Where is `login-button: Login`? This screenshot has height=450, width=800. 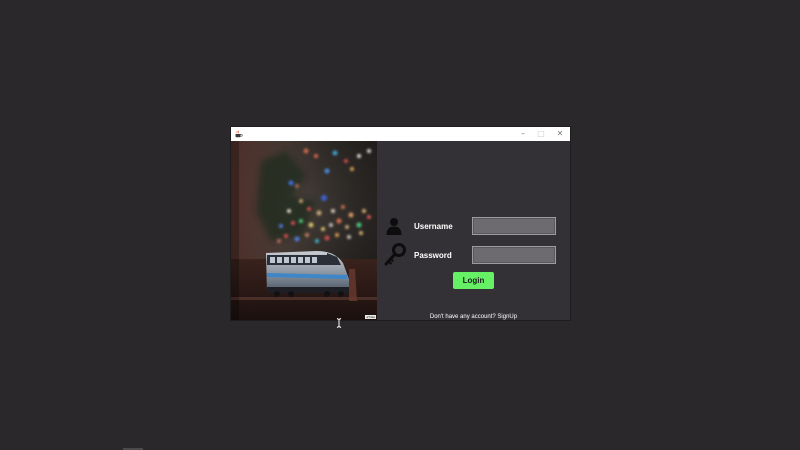
login-button: Login is located at coordinates (473, 280).